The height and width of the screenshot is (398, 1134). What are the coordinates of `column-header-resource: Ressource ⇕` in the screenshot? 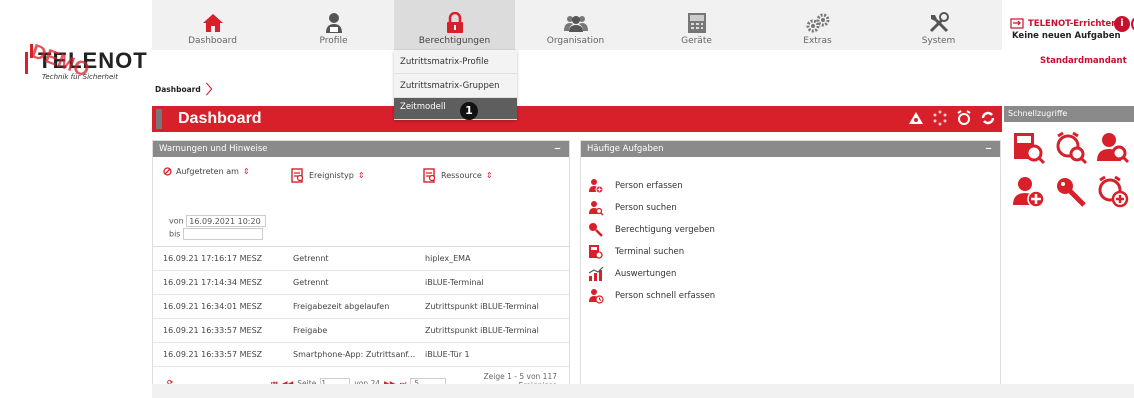 It's located at (458, 175).